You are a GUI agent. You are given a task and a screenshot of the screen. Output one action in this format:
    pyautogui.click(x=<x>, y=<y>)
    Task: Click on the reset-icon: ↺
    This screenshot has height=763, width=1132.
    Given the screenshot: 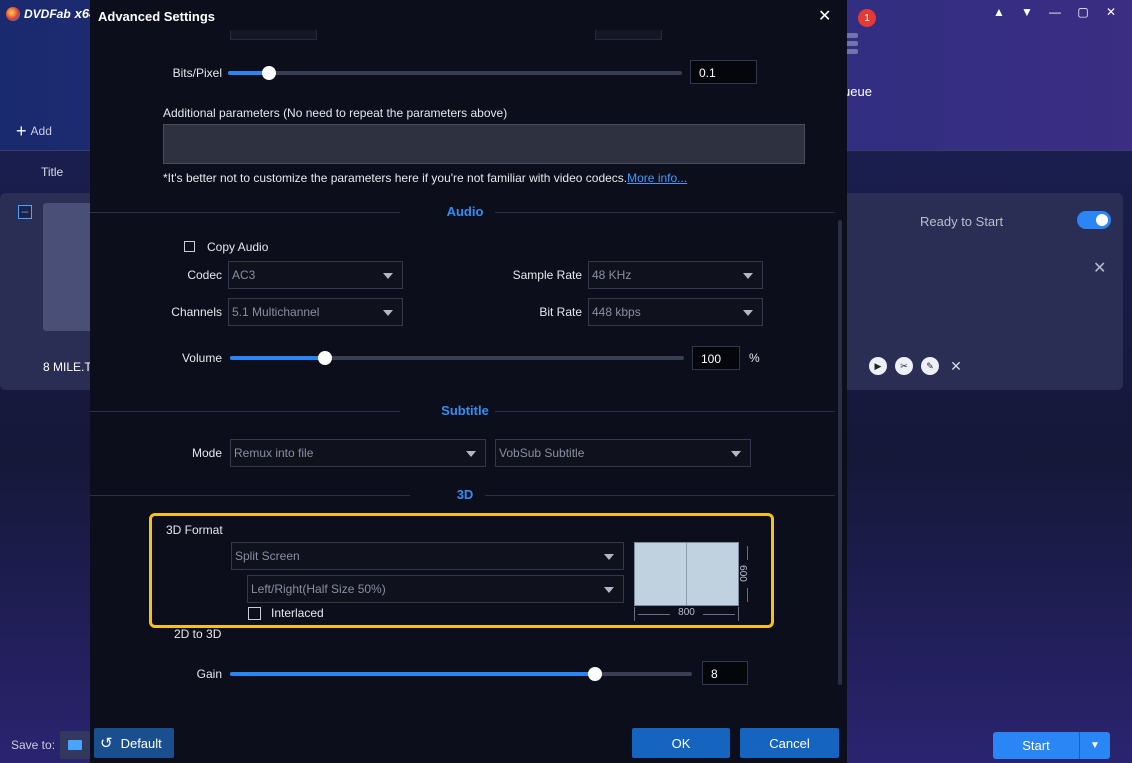 What is the action you would take?
    pyautogui.click(x=106, y=743)
    